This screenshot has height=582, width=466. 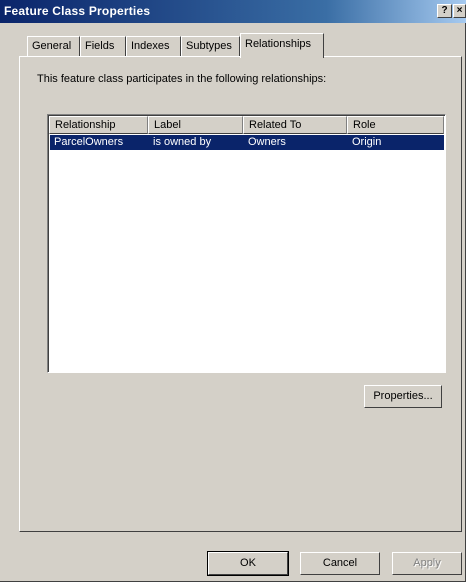 I want to click on relationship-row-parcelowners: ParcelOwners is owned by Owners Origin, so click(x=247, y=142).